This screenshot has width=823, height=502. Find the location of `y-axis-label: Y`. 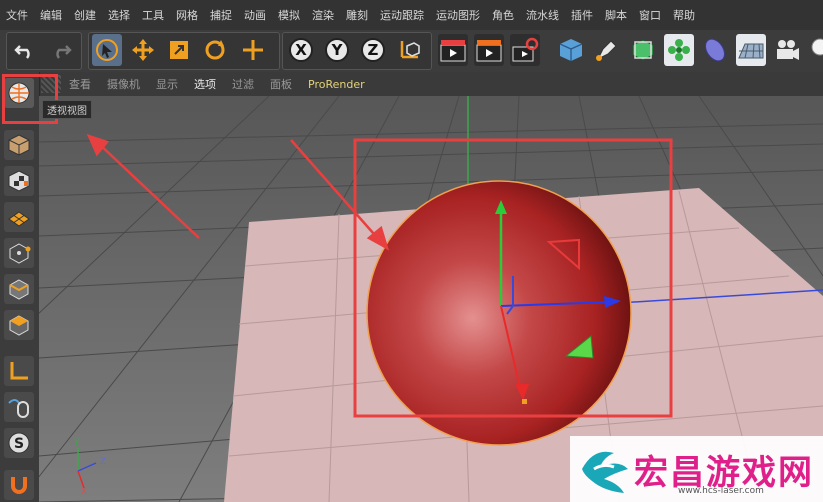

y-axis-label: Y is located at coordinates (337, 50).